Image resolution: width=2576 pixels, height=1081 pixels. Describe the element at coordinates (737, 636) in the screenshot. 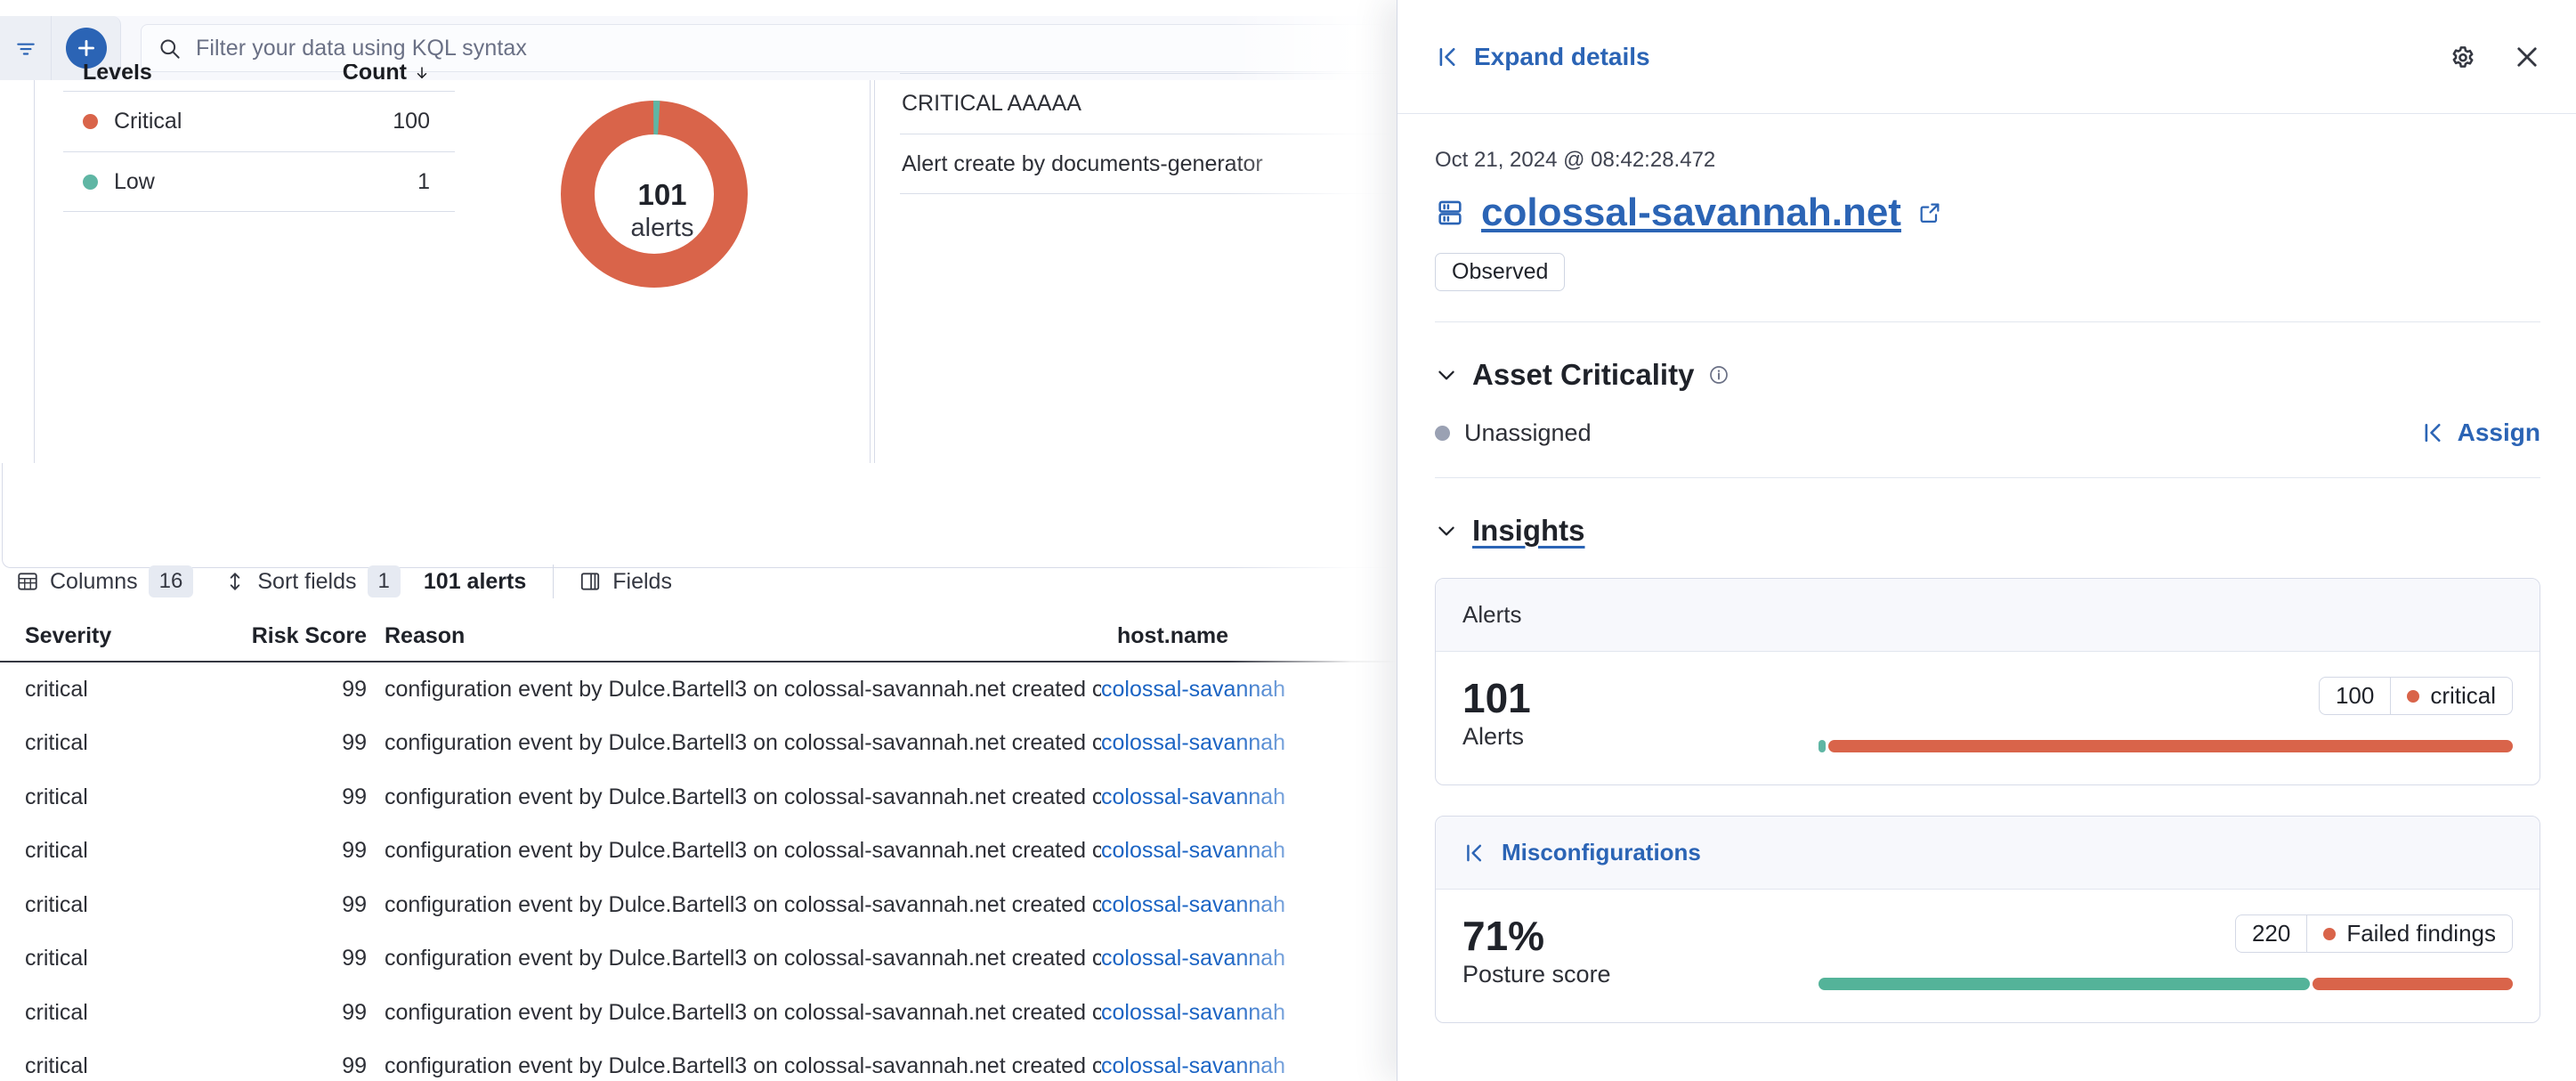

I see `column-header-reason: Reason` at that location.